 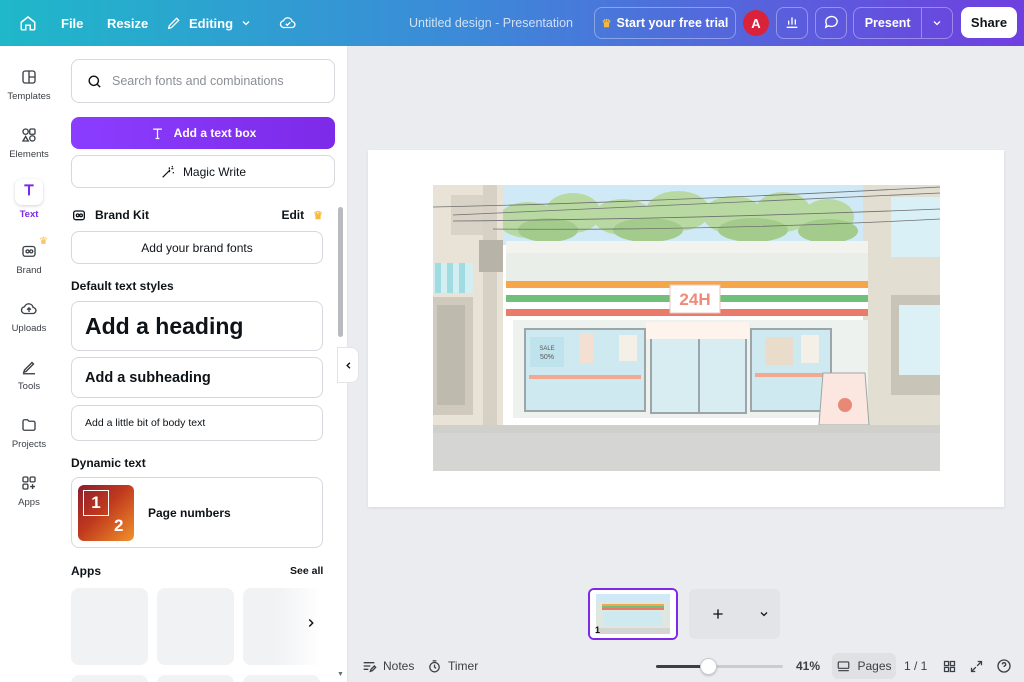 I want to click on rail-item-uploads: Uploads, so click(x=29, y=319).